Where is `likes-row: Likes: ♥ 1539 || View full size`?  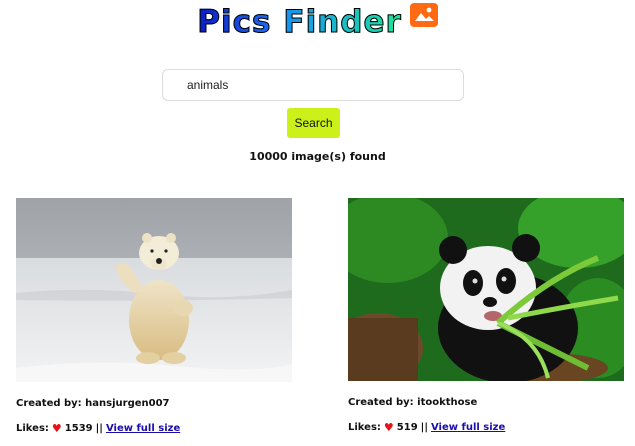 likes-row: Likes: ♥ 1539 || View full size is located at coordinates (154, 428).